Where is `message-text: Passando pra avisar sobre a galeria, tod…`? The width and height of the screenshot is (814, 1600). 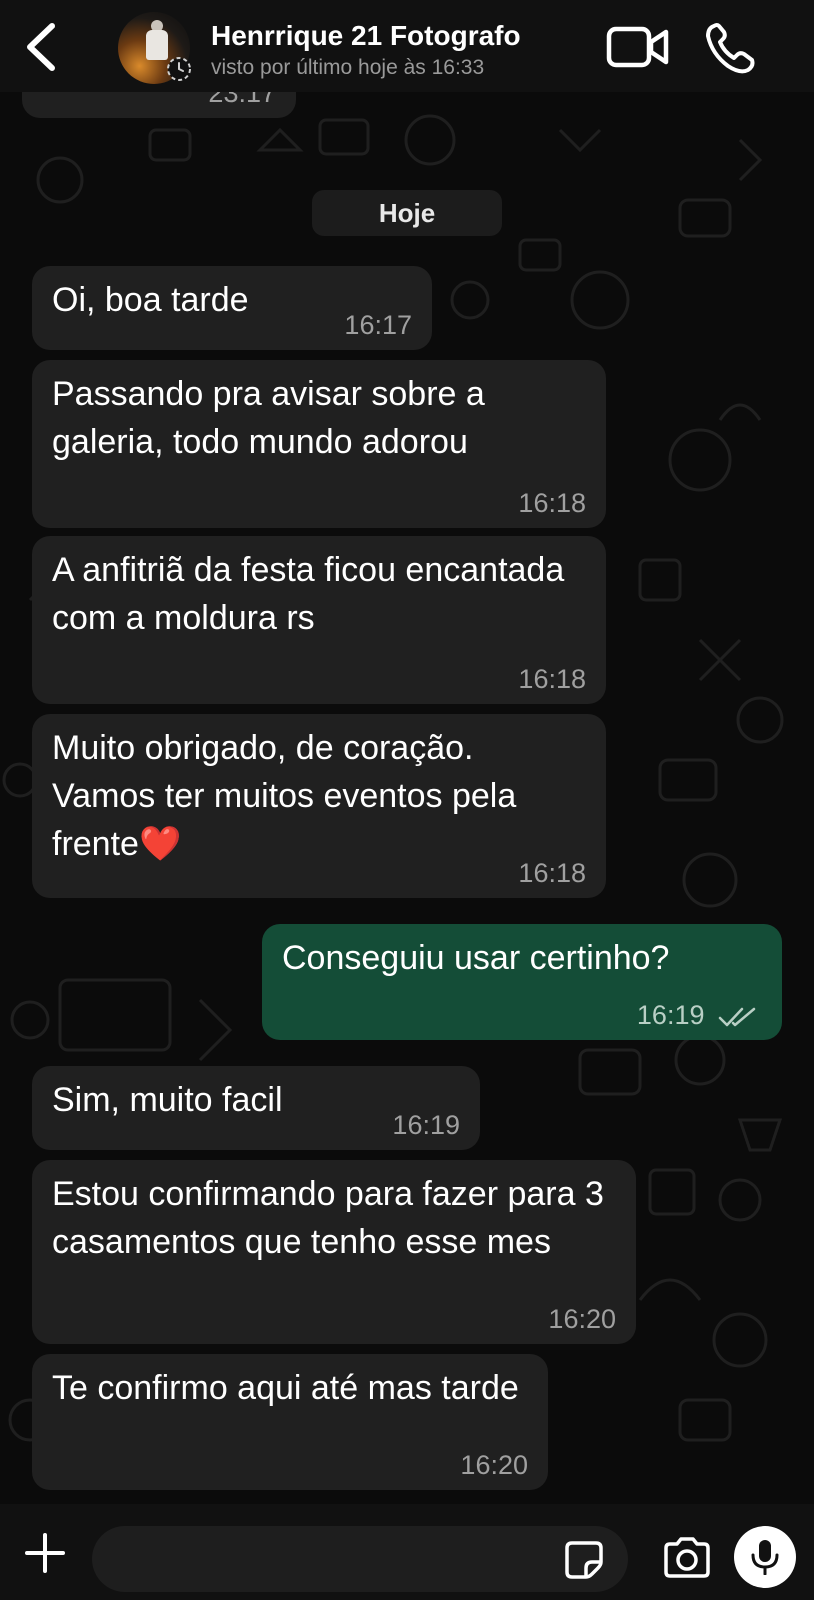 message-text: Passando pra avisar sobre a galeria, tod… is located at coordinates (268, 418).